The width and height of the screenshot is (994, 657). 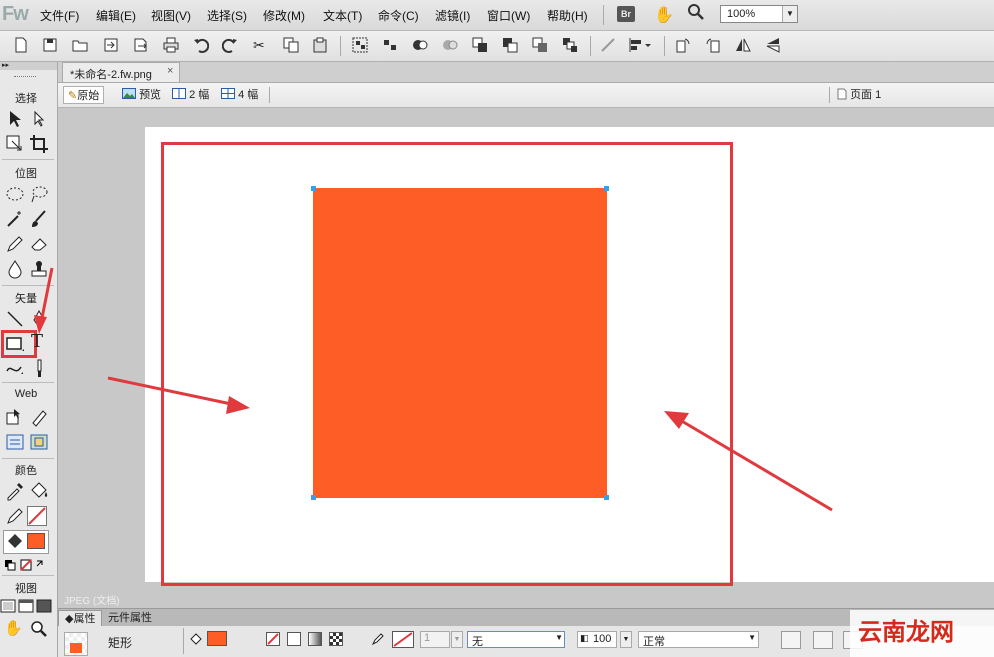 I want to click on opacity-field: ◧ 100, so click(x=597, y=639).